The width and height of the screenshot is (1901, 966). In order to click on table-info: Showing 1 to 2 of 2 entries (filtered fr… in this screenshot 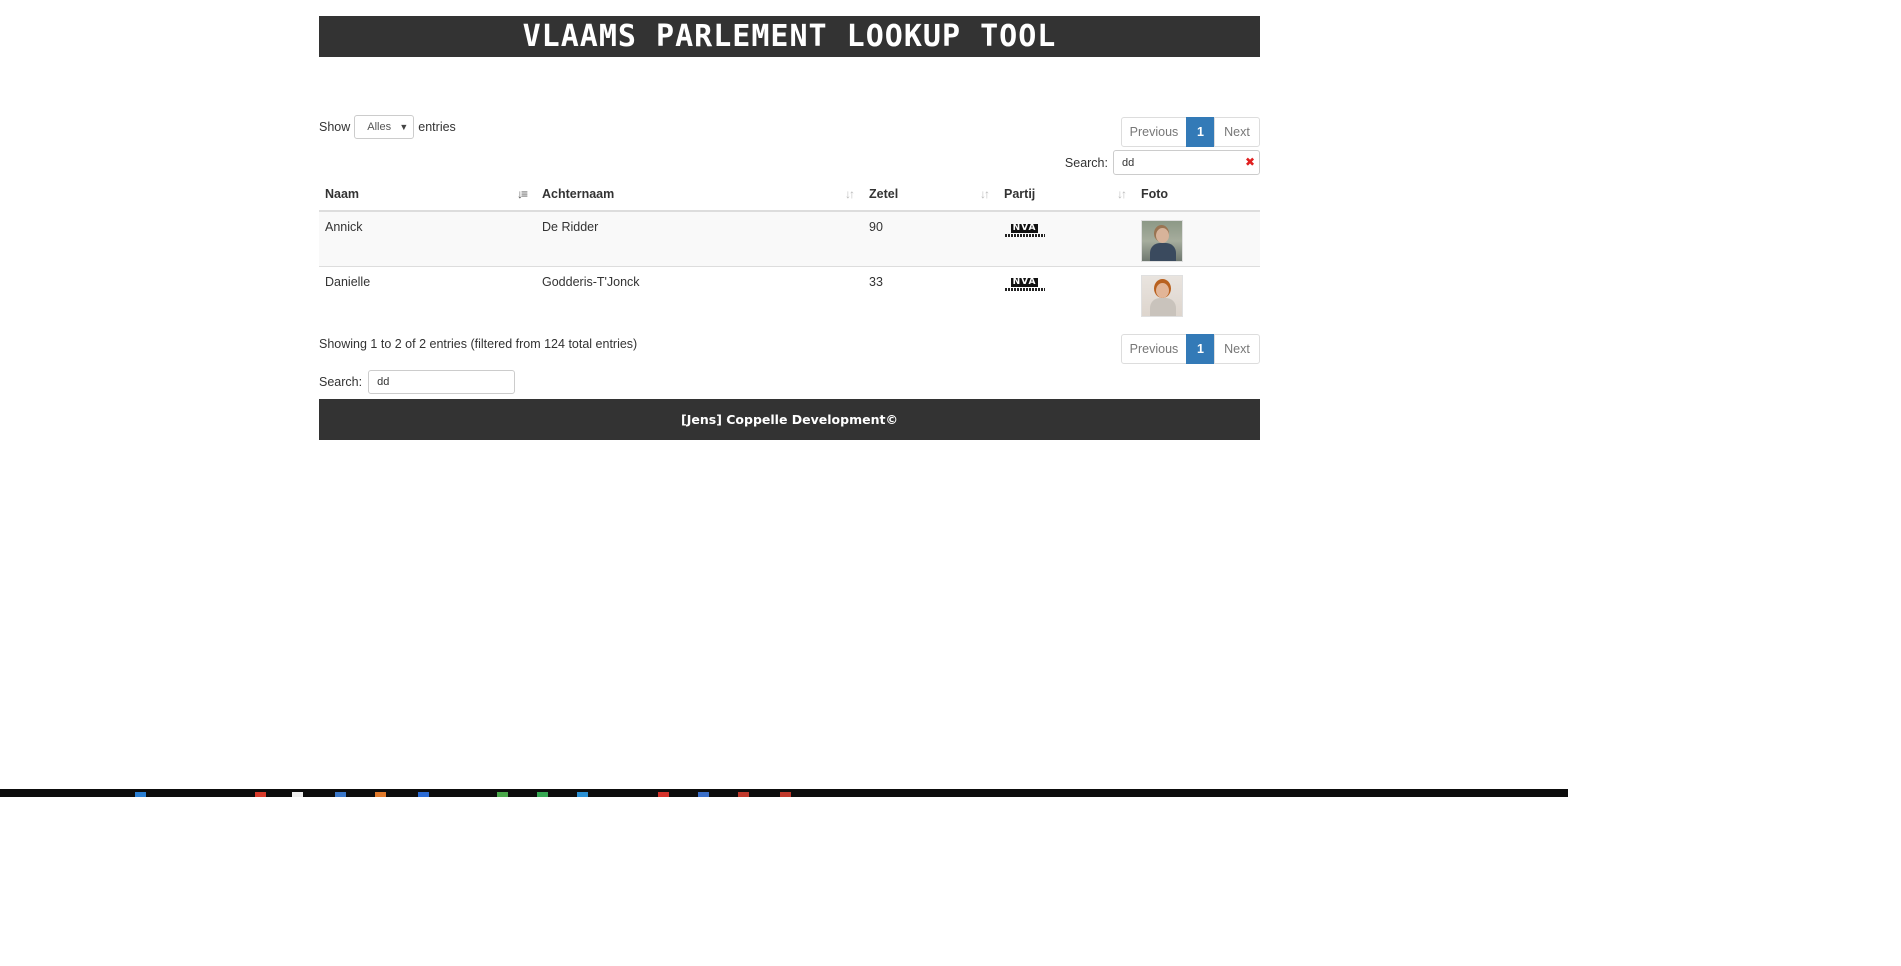, I will do `click(478, 344)`.